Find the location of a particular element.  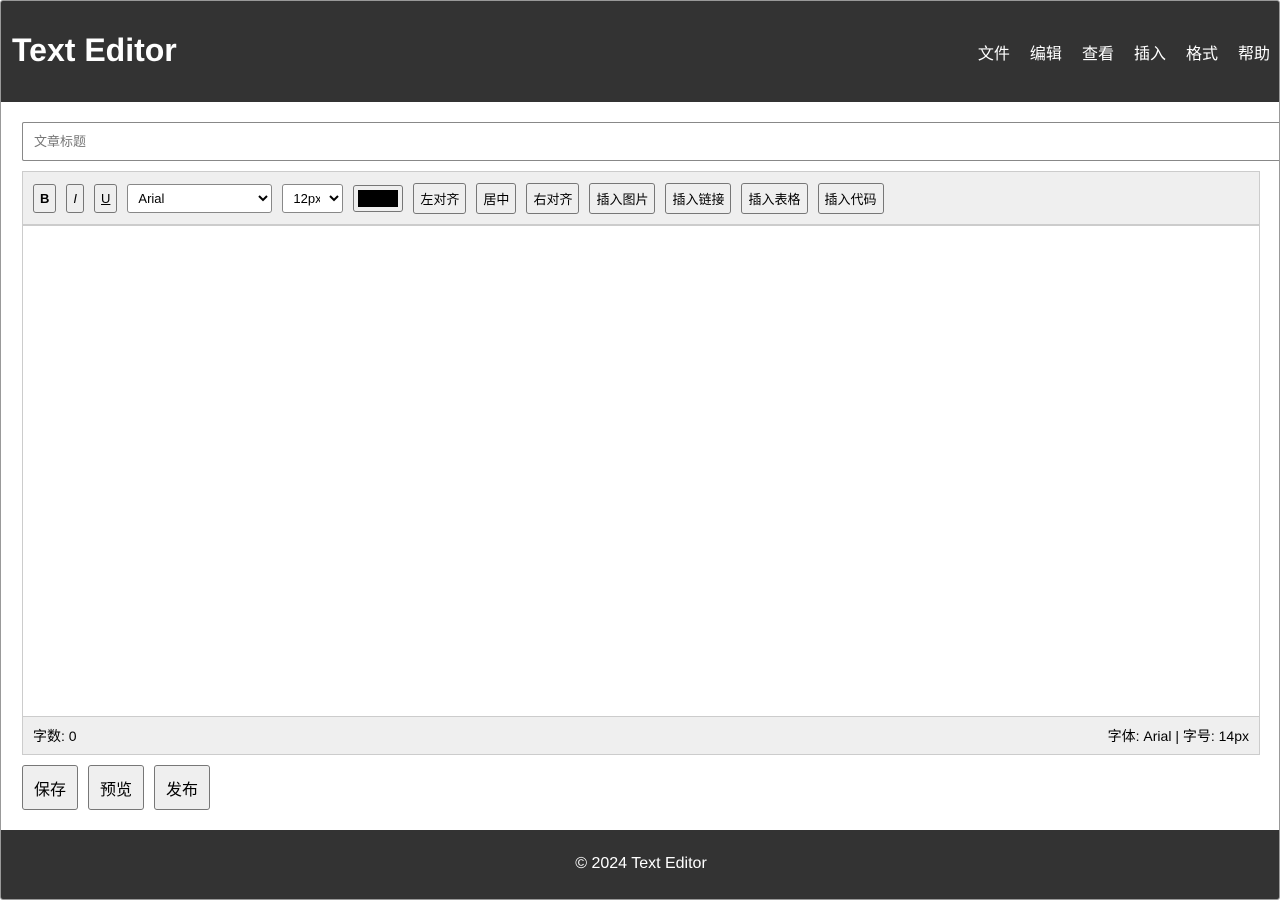

insert-table-button: 插入表格 is located at coordinates (774, 198).